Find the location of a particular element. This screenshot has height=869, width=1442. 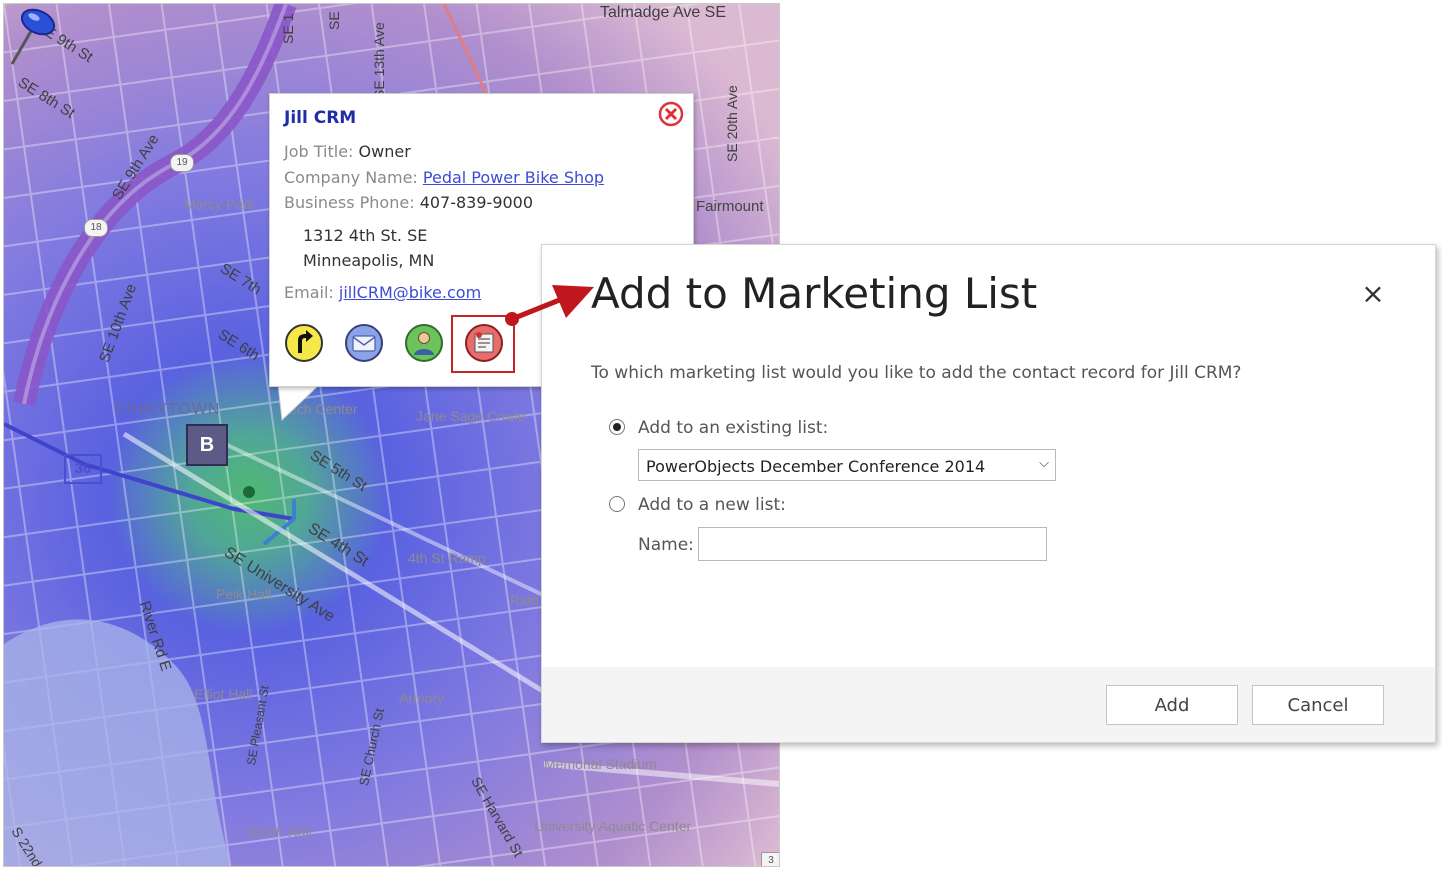

address-line-2: Minneapolis, MN is located at coordinates (369, 260).